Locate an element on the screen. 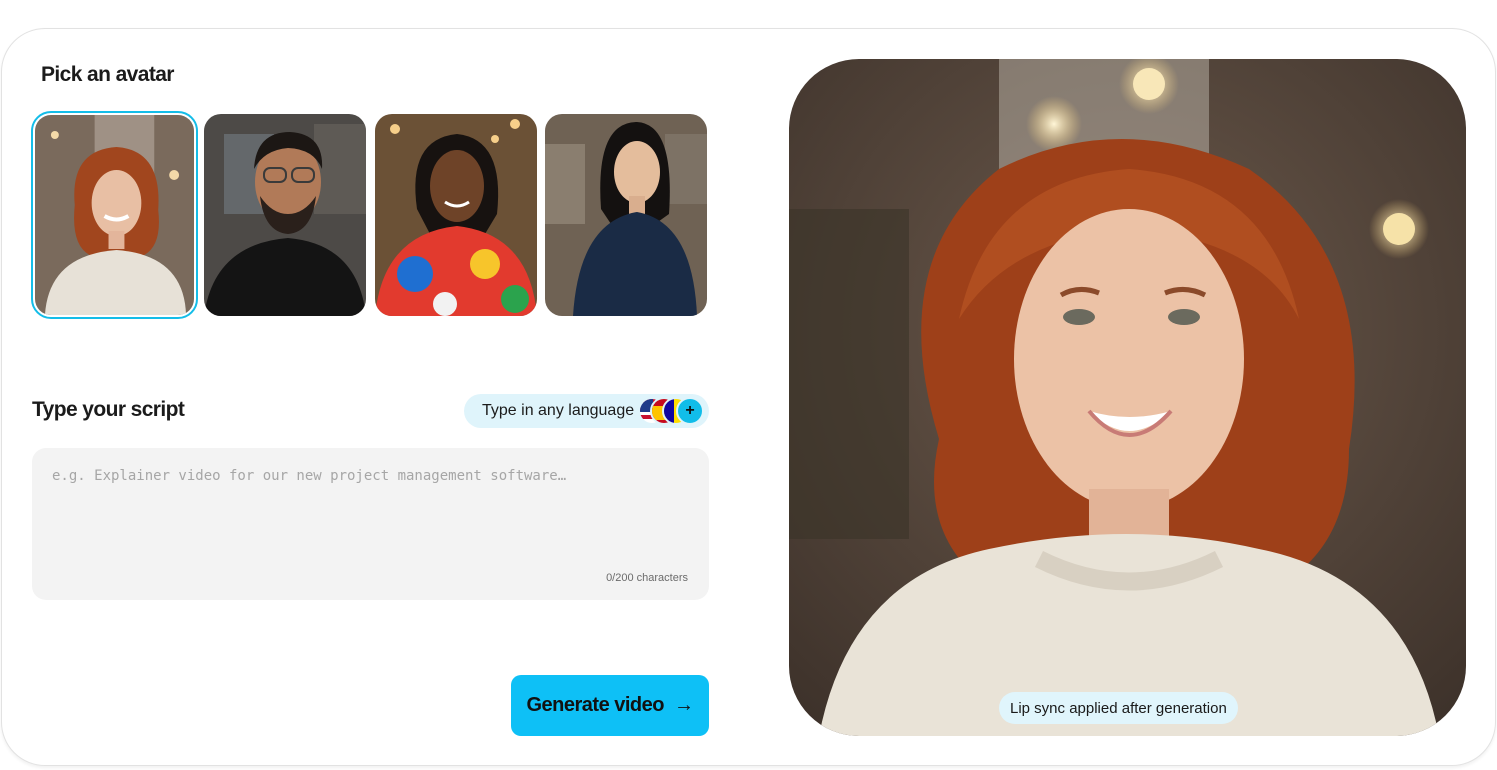 This screenshot has width=1497, height=770. language-pill: Type in any language + is located at coordinates (586, 411).